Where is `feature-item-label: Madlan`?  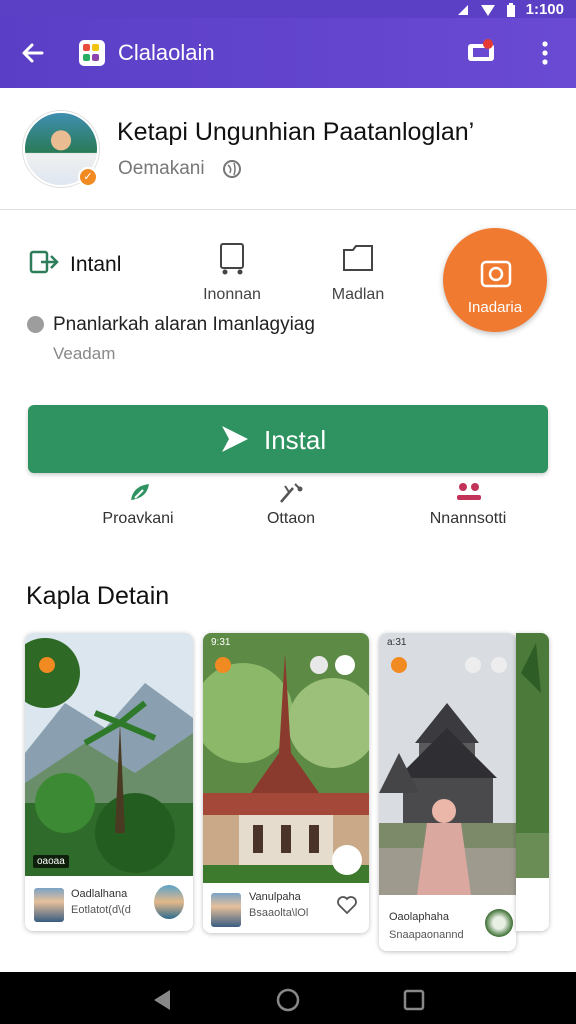 feature-item-label: Madlan is located at coordinates (358, 294).